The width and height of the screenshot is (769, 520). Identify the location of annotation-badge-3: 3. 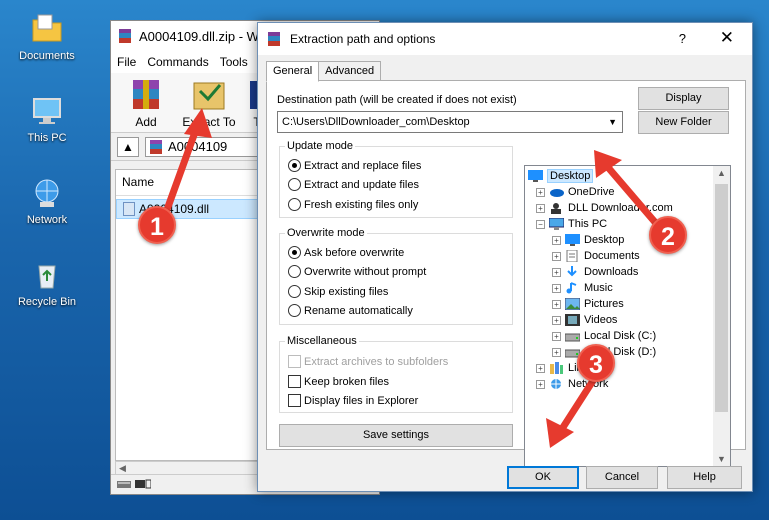
(596, 363).